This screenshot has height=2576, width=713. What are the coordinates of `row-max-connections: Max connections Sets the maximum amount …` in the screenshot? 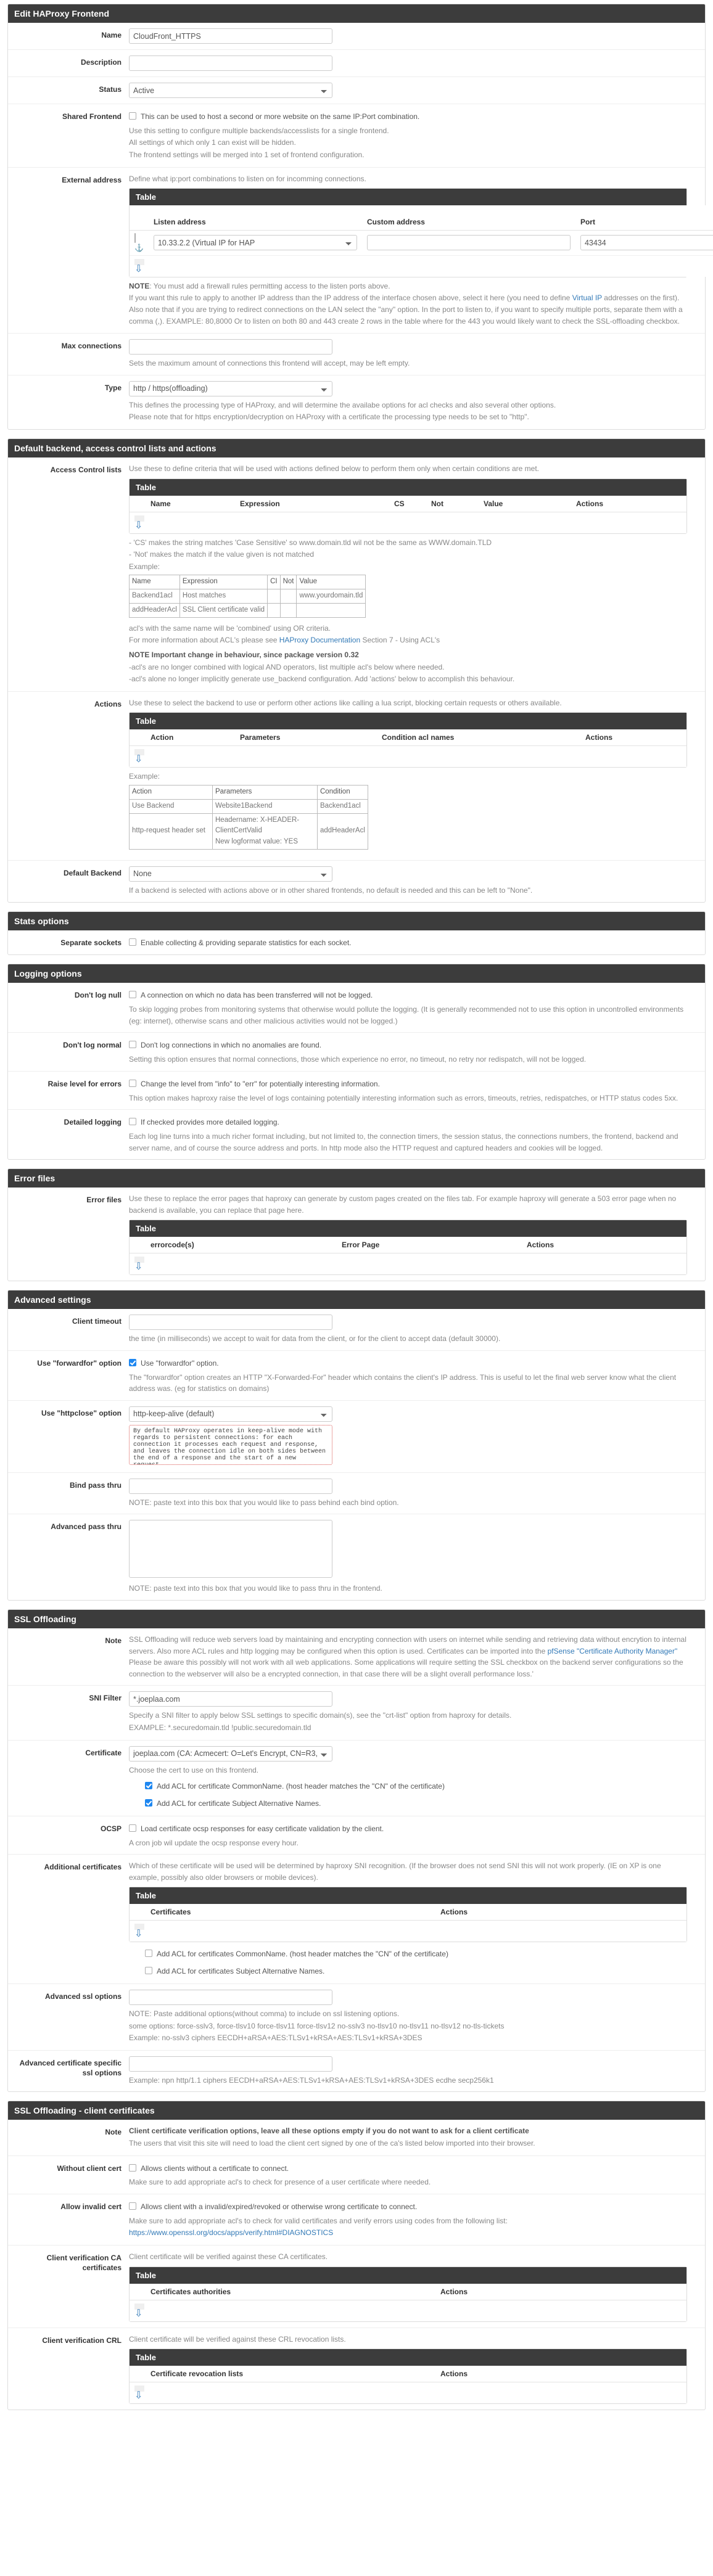 It's located at (356, 355).